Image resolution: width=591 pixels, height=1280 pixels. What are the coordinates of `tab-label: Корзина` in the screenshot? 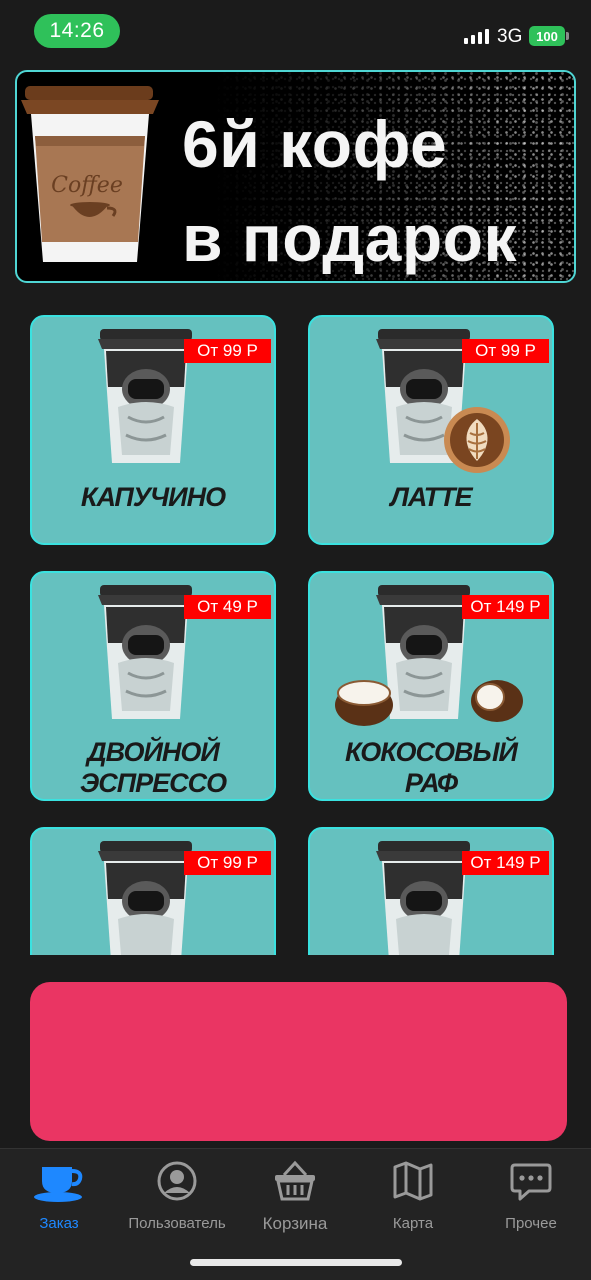 It's located at (295, 1223).